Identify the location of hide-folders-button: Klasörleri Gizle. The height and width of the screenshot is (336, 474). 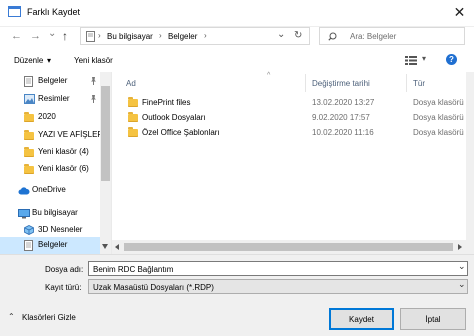
(49, 317).